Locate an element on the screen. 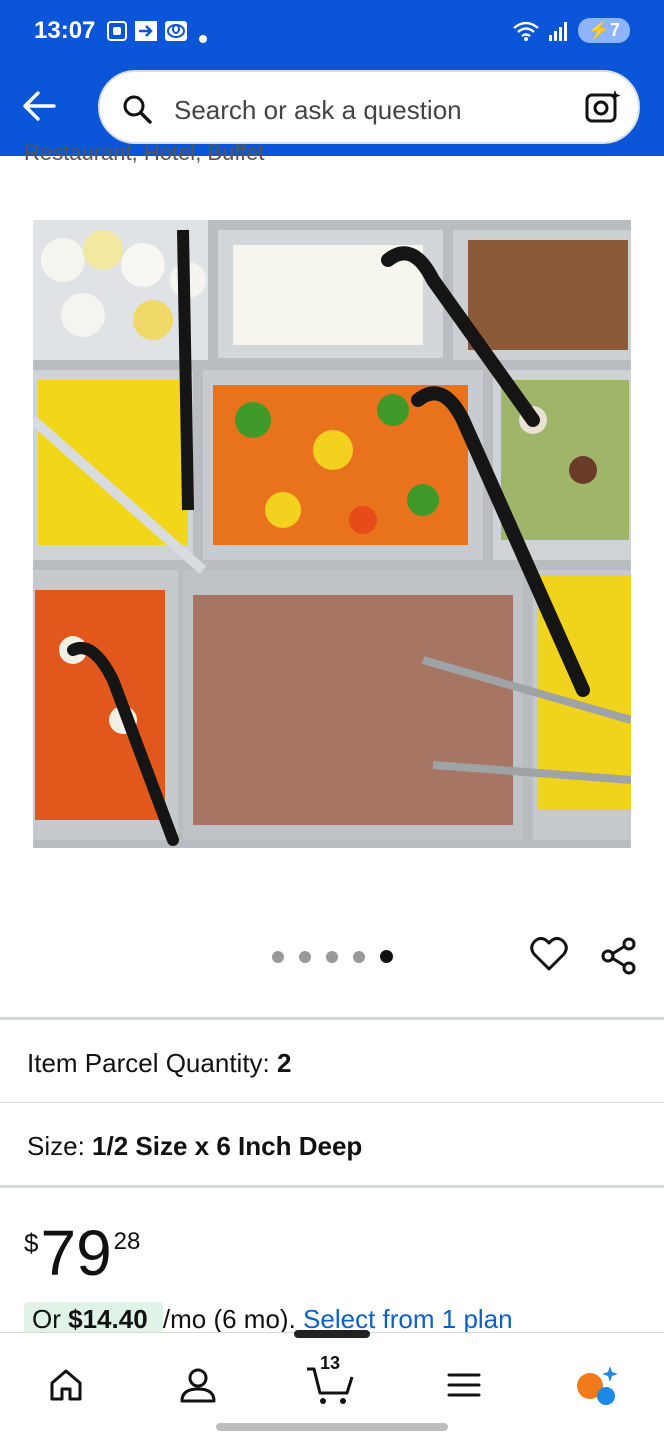 Image resolution: width=664 pixels, height=1441 pixels. assistant-icon is located at coordinates (597, 1385).